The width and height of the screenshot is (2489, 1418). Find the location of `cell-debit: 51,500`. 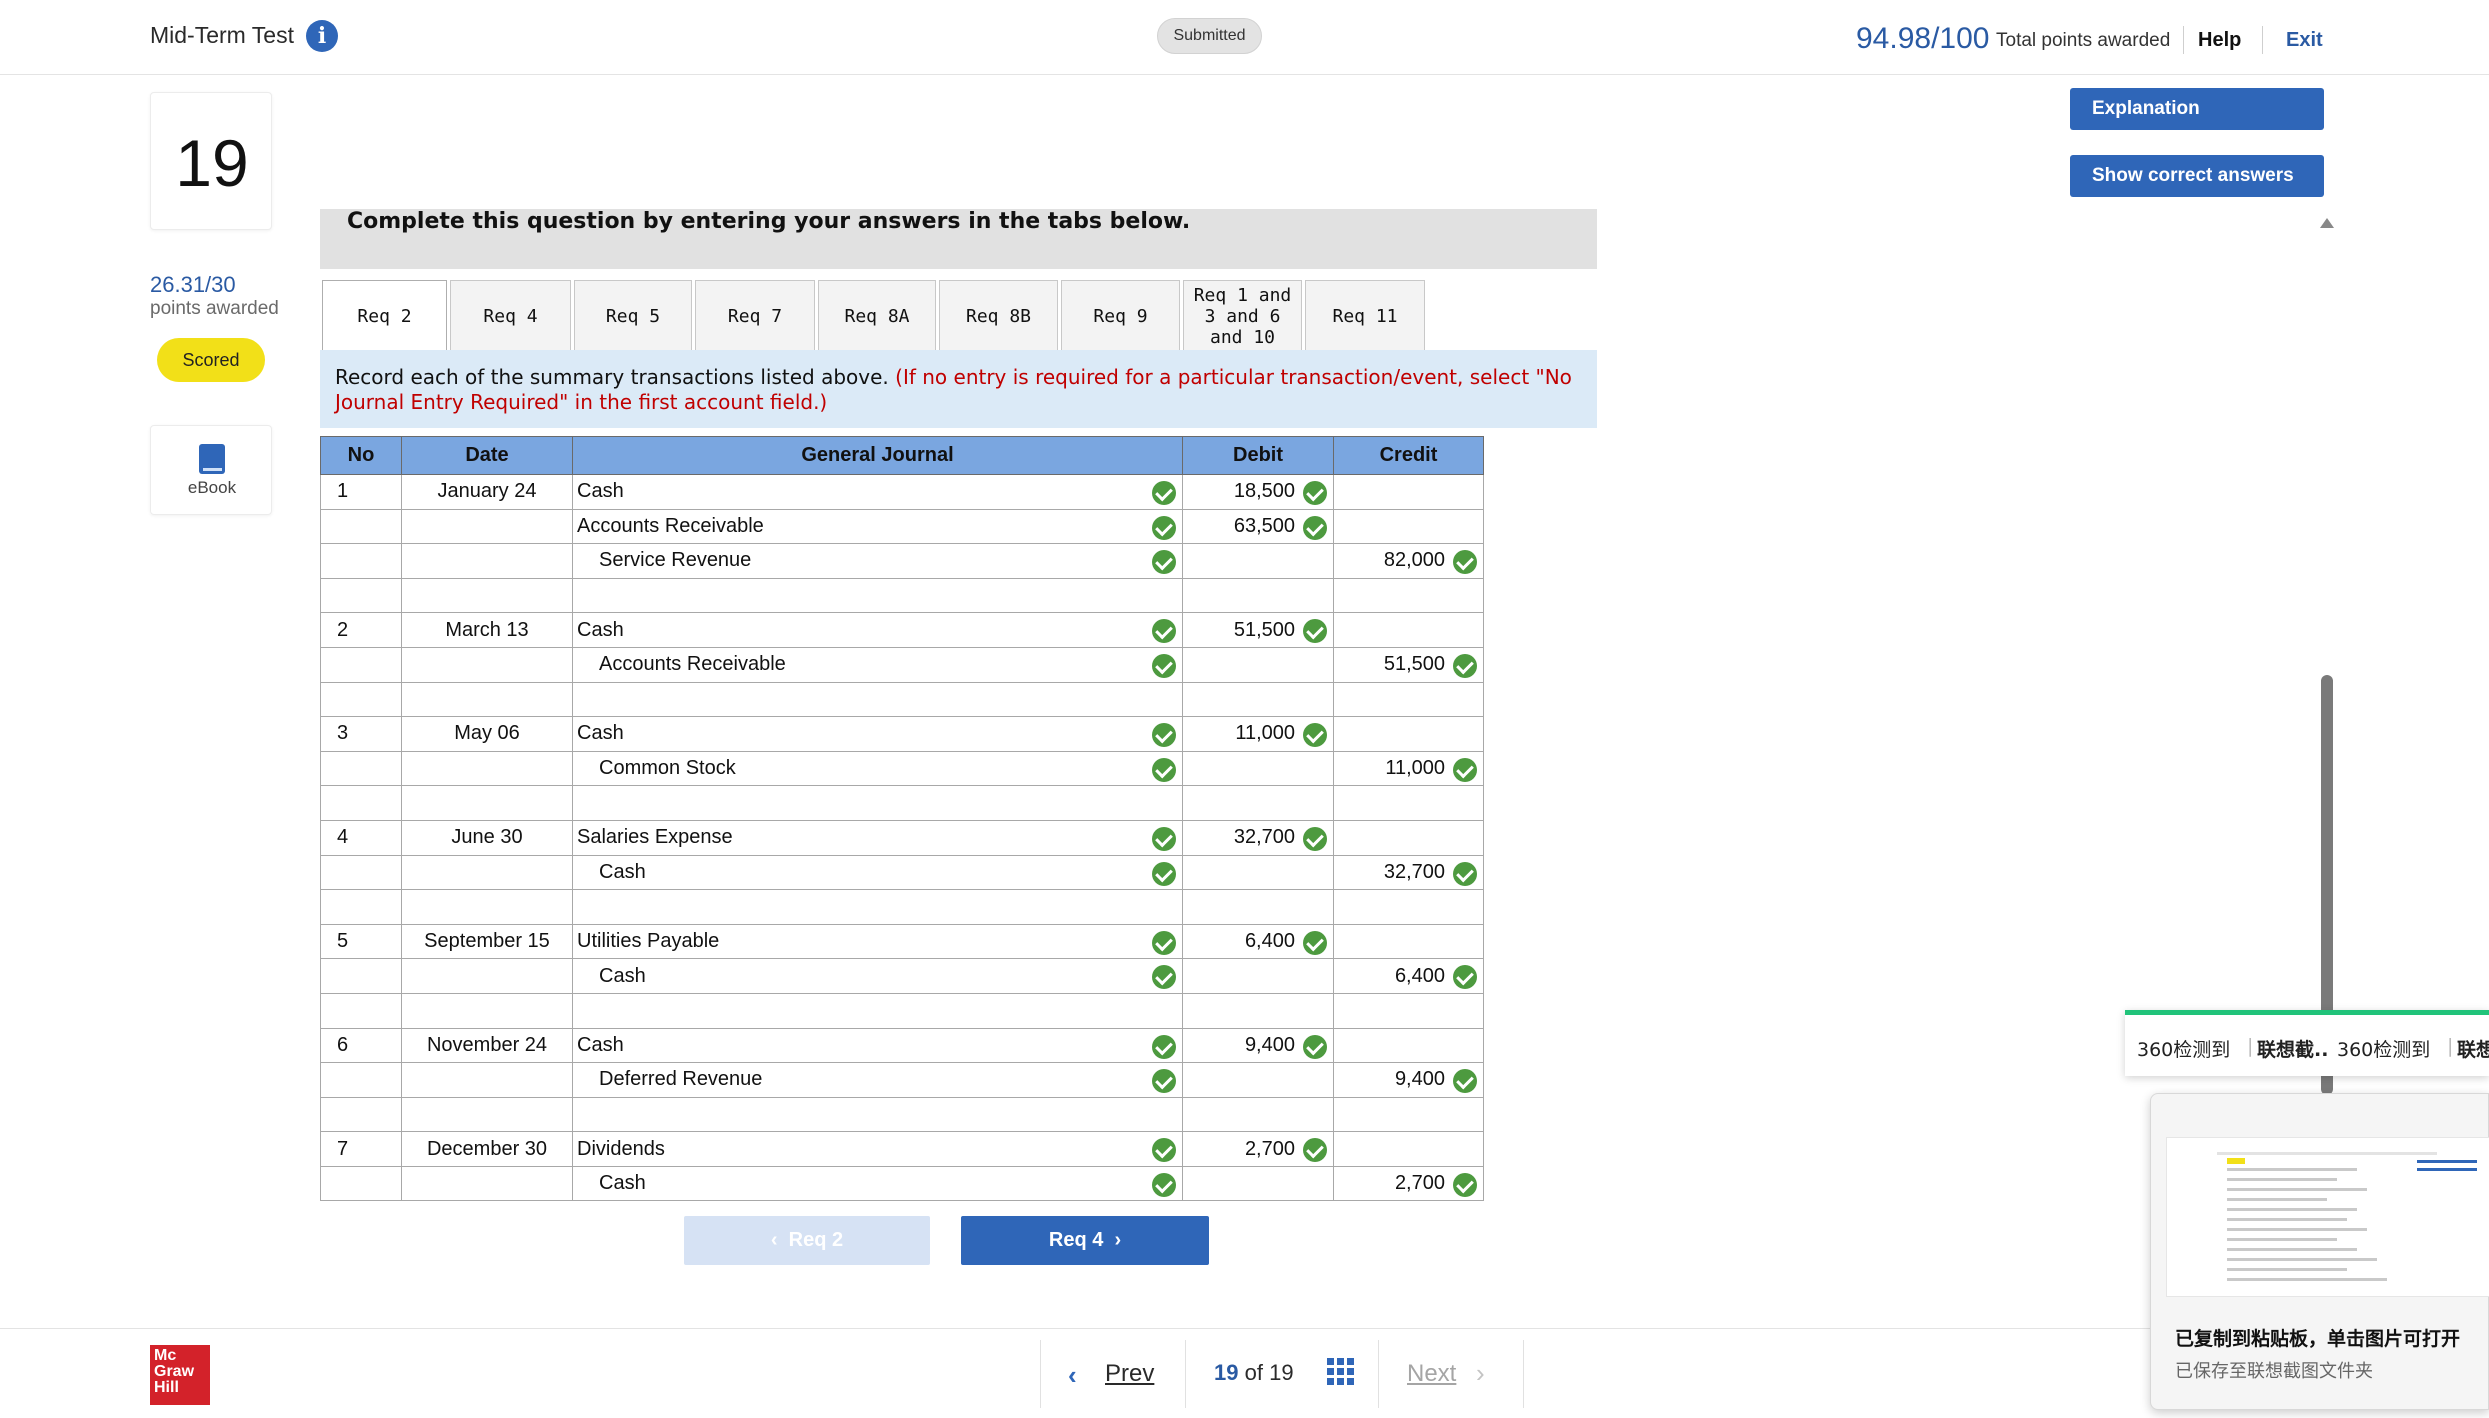

cell-debit: 51,500 is located at coordinates (1258, 630).